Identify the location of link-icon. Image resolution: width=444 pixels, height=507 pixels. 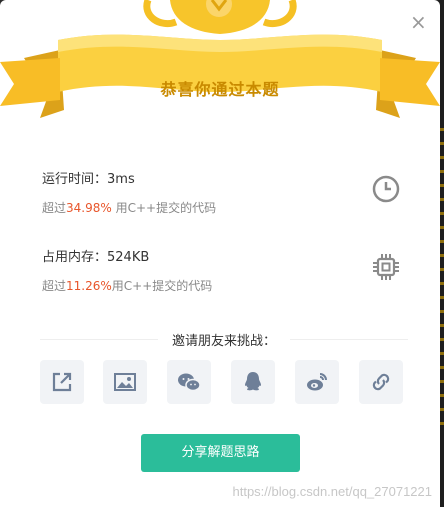
(381, 382).